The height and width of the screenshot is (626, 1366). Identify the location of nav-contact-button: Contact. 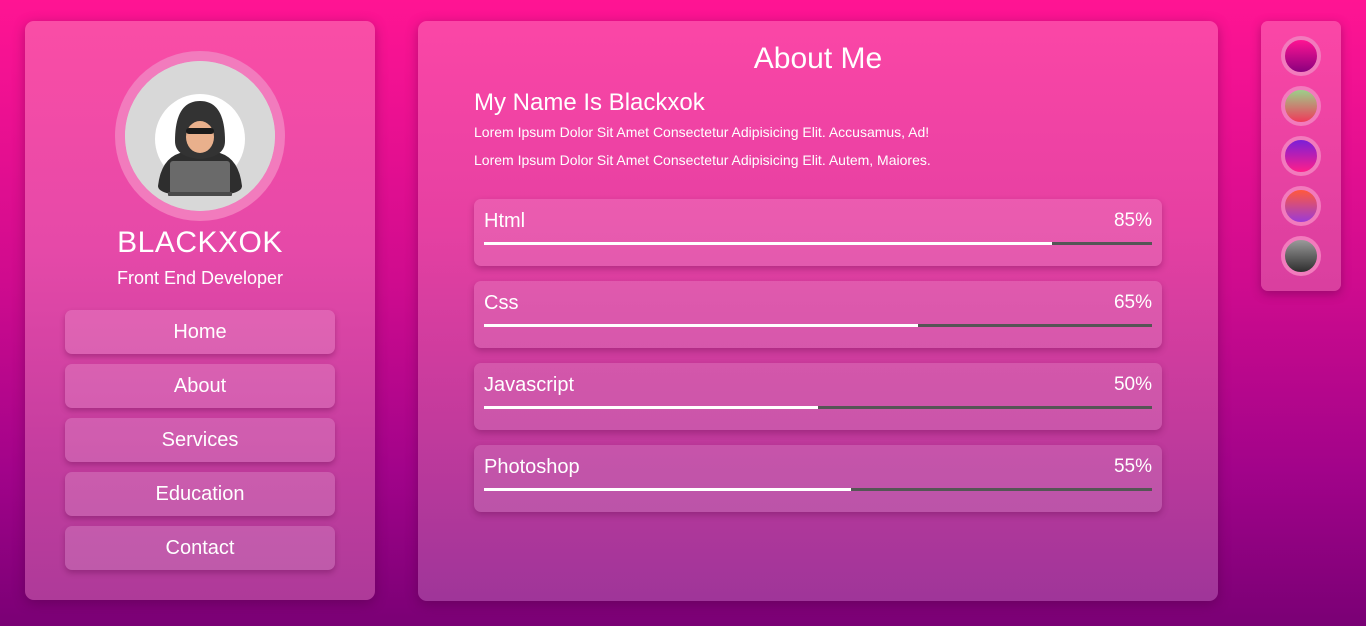
(200, 548).